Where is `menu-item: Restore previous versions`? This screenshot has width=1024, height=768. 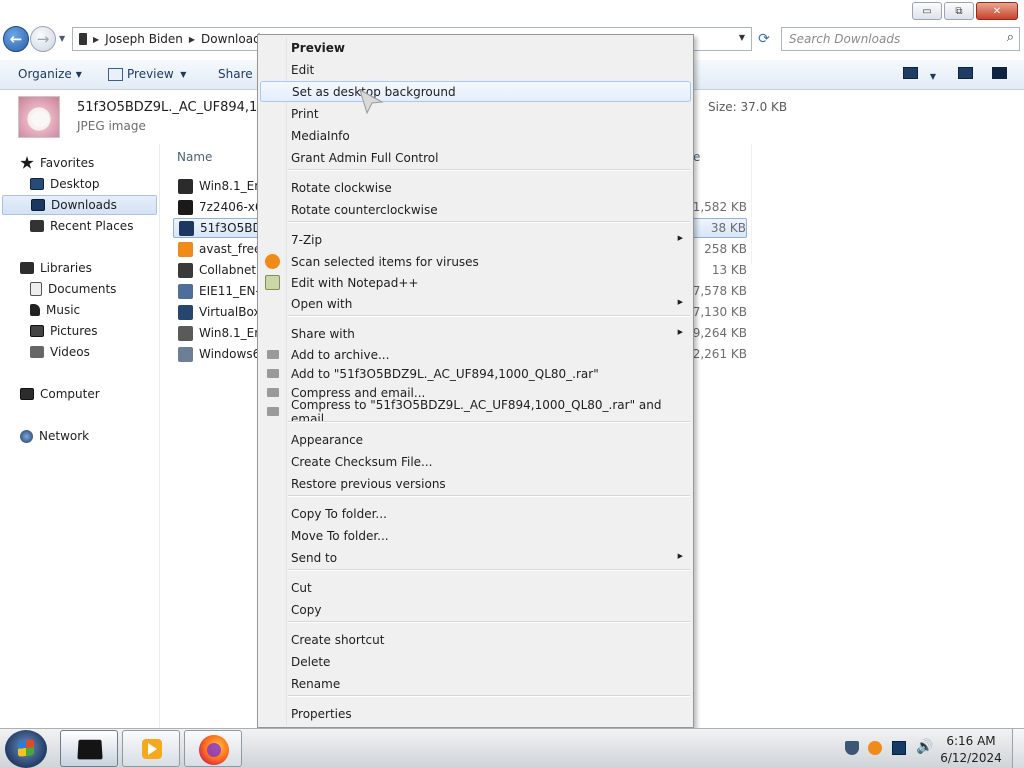 menu-item: Restore previous versions is located at coordinates (475, 483).